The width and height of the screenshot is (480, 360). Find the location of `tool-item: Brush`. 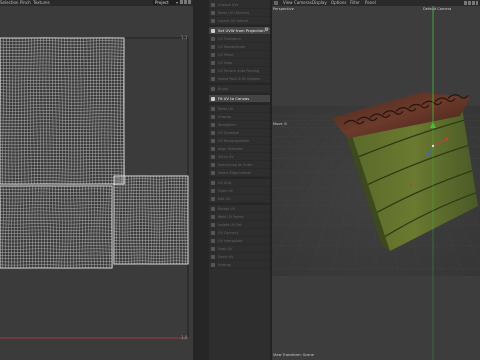

tool-item: Brush is located at coordinates (239, 89).